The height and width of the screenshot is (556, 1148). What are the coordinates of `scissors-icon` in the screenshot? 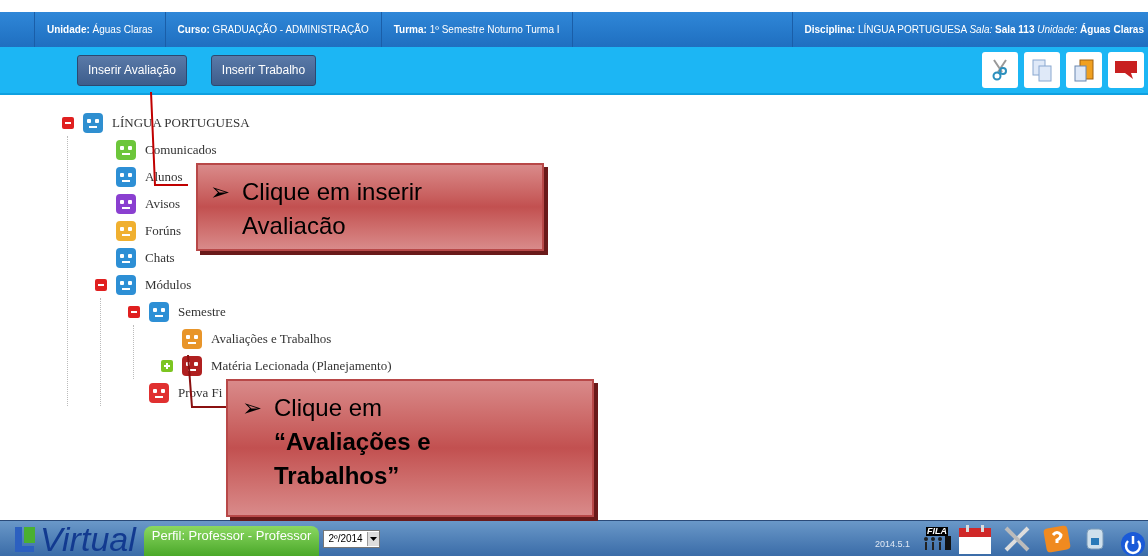 It's located at (1000, 70).